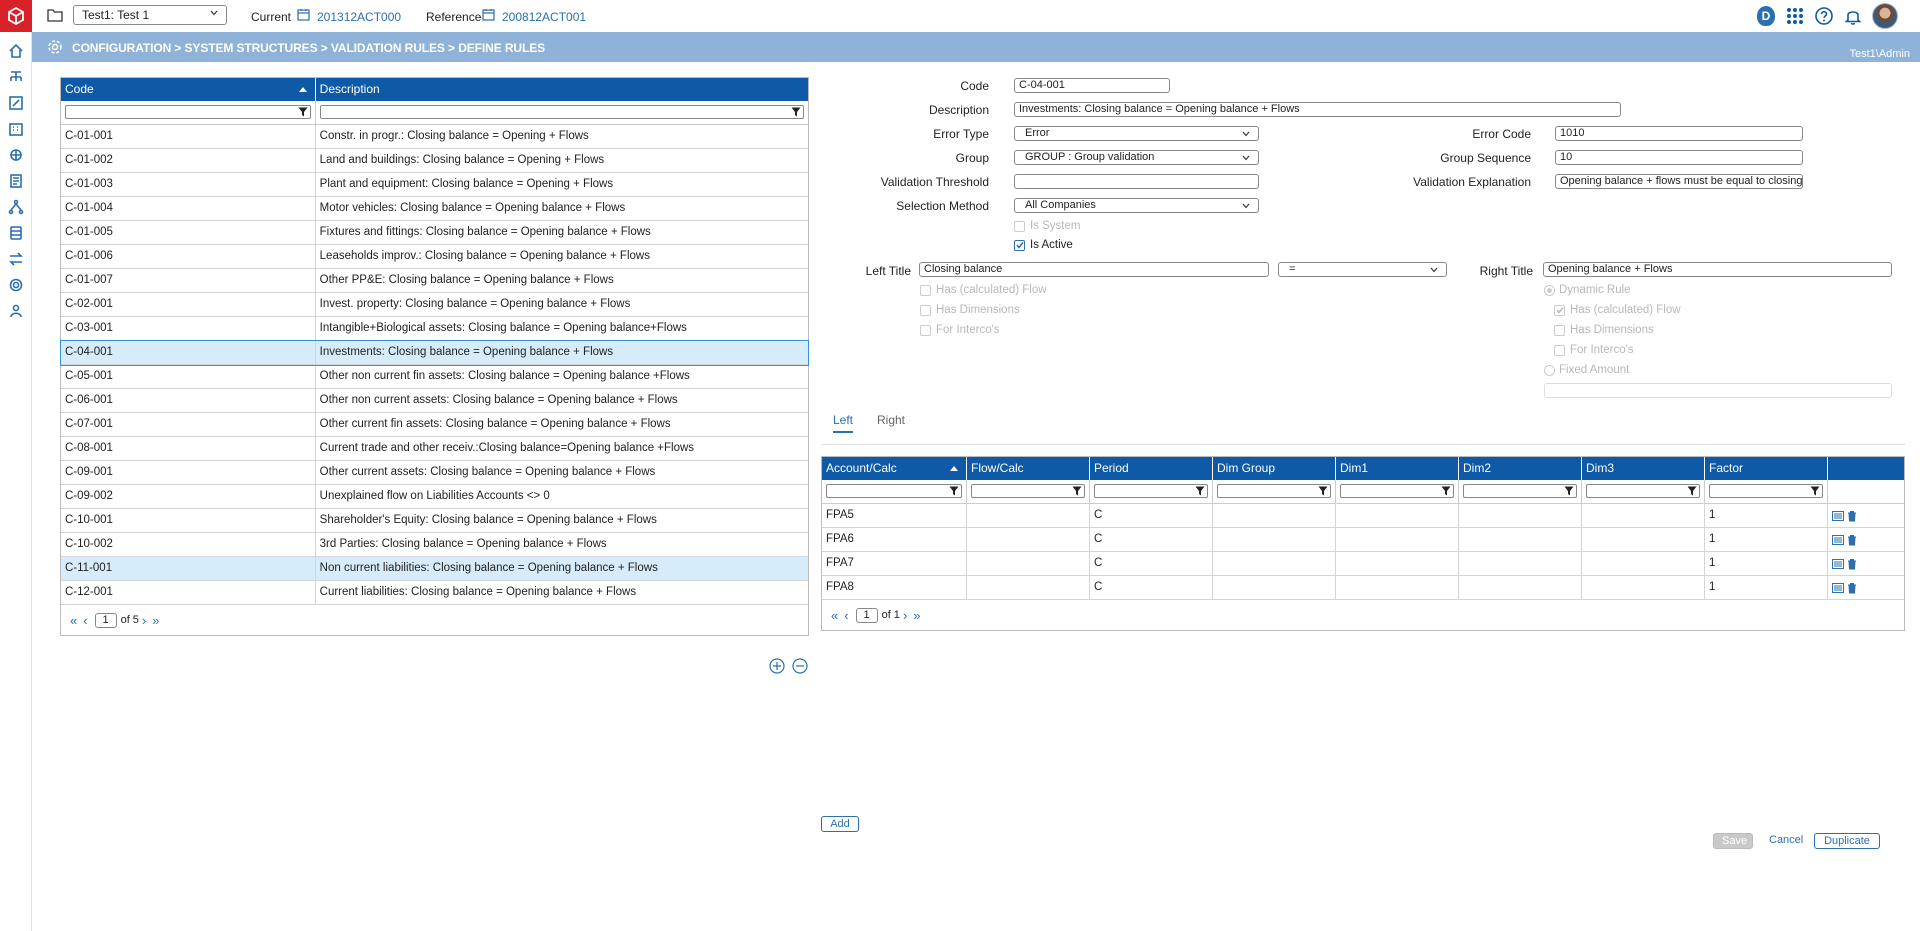 The height and width of the screenshot is (931, 1920). Describe the element at coordinates (16, 16) in the screenshot. I see `app-logo-icon` at that location.